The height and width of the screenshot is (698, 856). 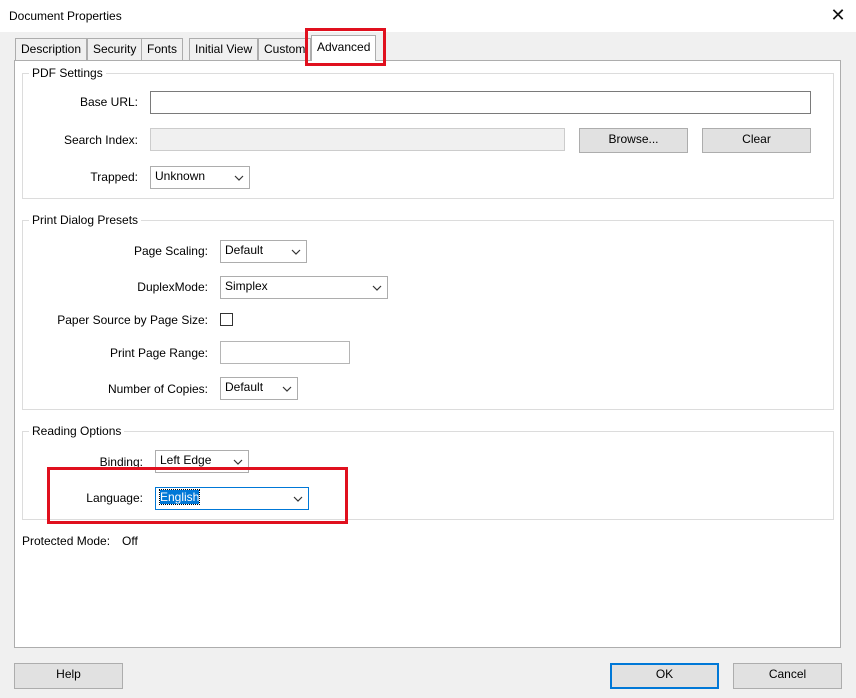 I want to click on number-of-copies-select: Default, so click(x=259, y=388).